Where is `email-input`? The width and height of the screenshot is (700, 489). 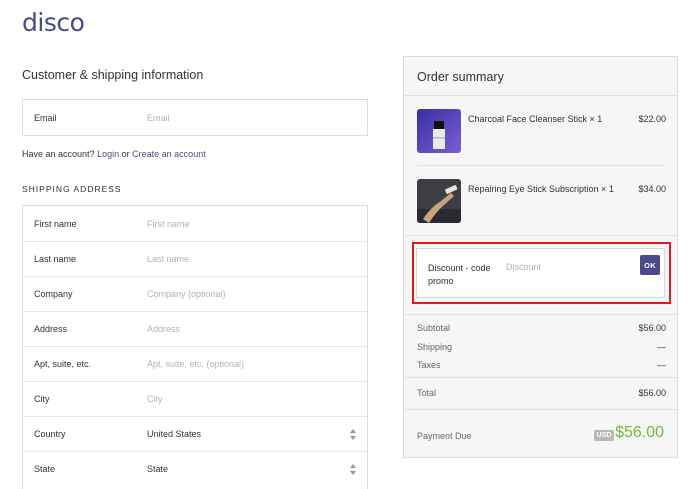 email-input is located at coordinates (252, 117).